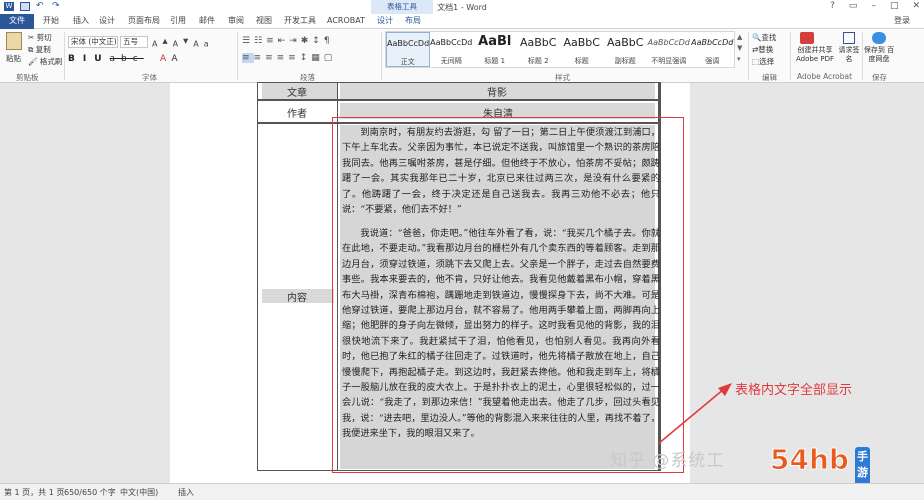 This screenshot has width=924, height=500. I want to click on login-link: 登录, so click(902, 21).